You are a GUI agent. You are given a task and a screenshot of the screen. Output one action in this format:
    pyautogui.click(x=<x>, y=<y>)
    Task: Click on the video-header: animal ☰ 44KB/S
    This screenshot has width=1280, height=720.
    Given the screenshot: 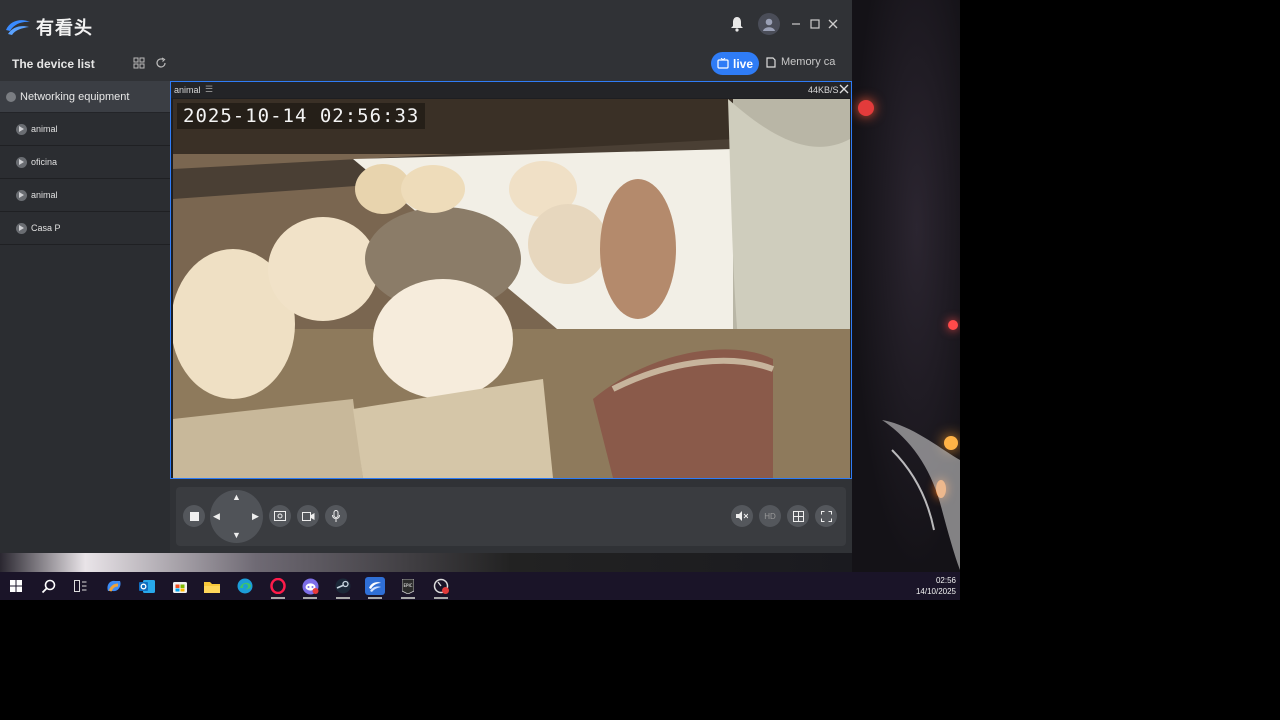 What is the action you would take?
    pyautogui.click(x=511, y=90)
    